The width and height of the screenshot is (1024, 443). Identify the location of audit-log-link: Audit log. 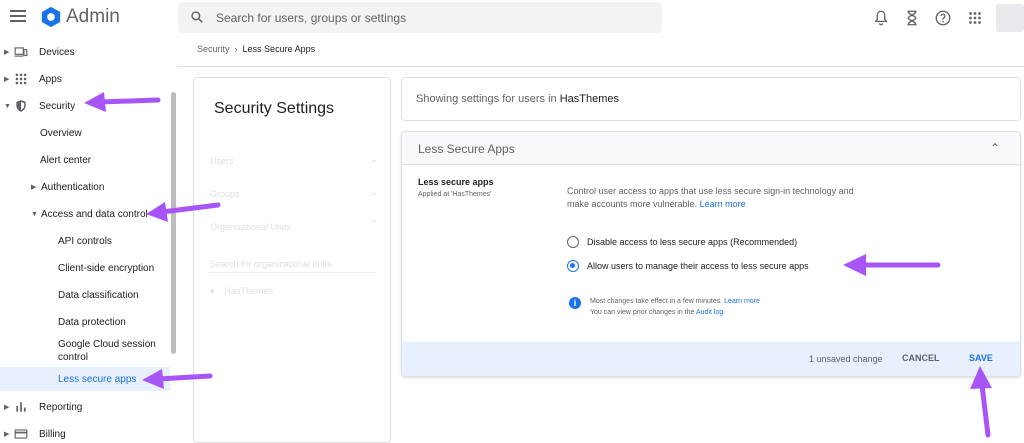
(709, 312).